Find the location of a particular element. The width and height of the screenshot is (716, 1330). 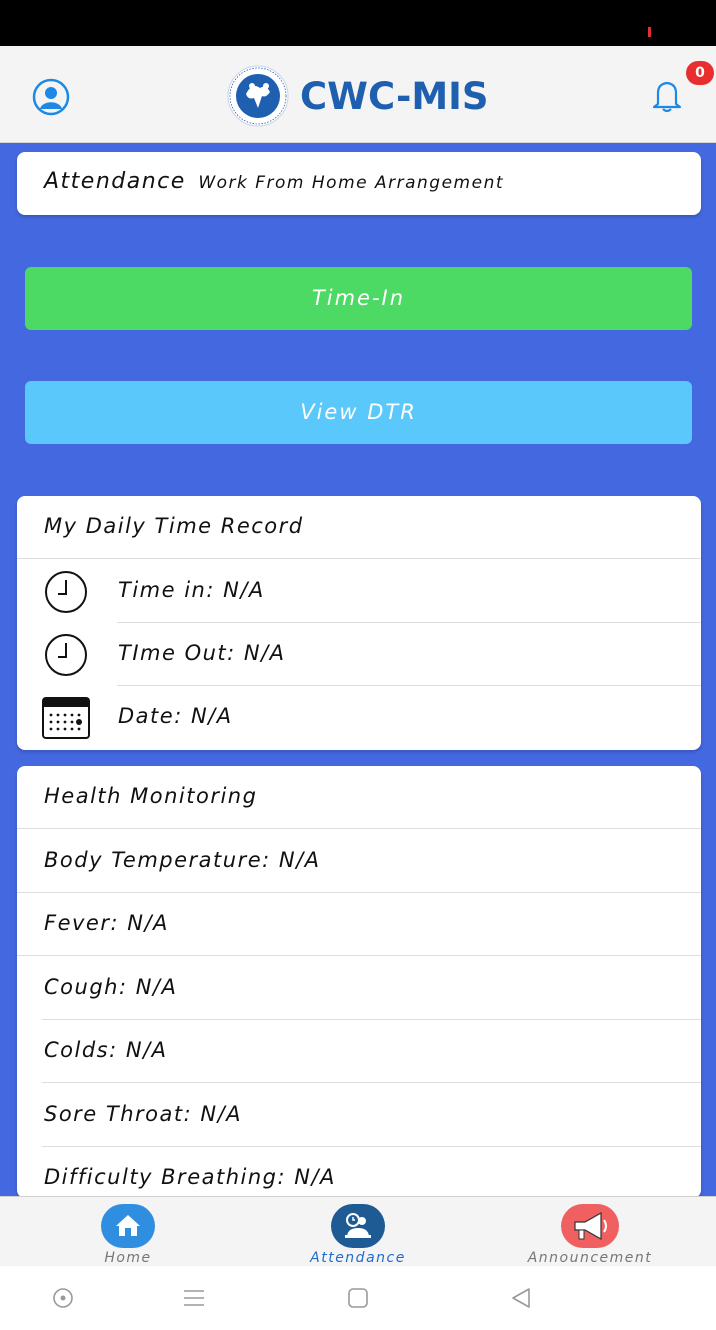

time-out-row: TIme Out: N/A is located at coordinates (359, 654).